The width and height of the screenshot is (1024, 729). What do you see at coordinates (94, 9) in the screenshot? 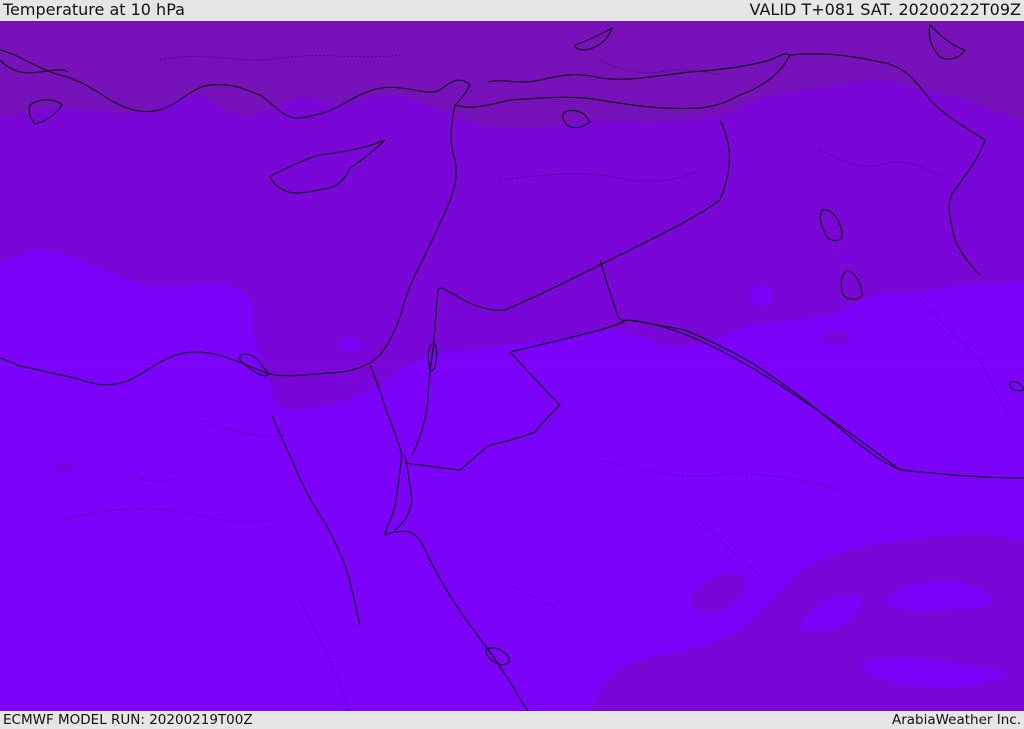
I see `map-title: Temperature at 10 hPa` at bounding box center [94, 9].